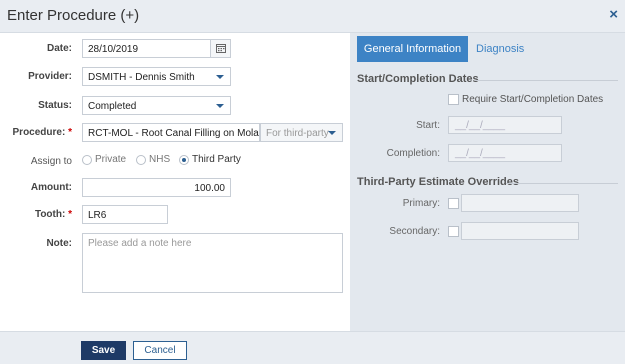 The height and width of the screenshot is (364, 625). What do you see at coordinates (50, 214) in the screenshot?
I see `tooth-label-text: Tooth:` at bounding box center [50, 214].